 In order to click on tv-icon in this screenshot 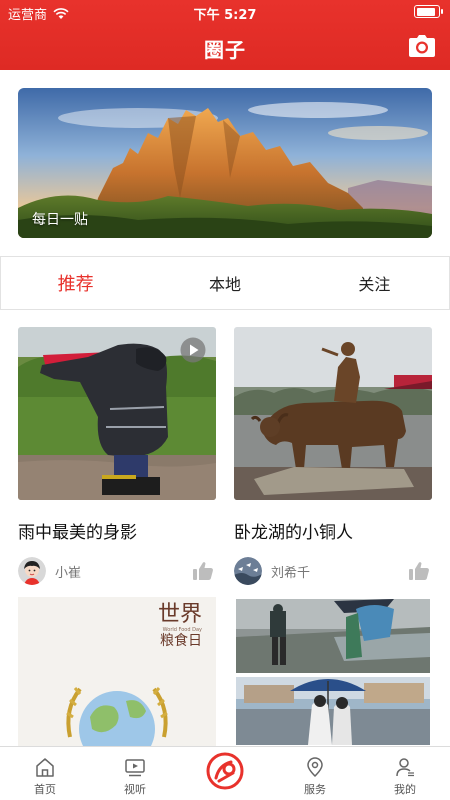, I will do `click(135, 768)`.